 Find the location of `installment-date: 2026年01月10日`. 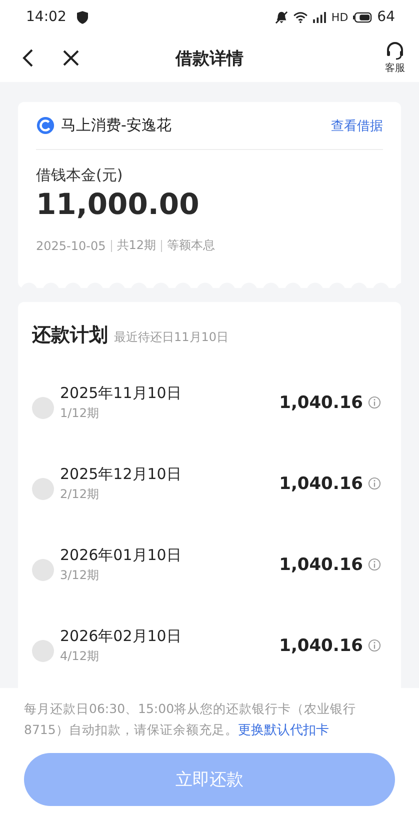

installment-date: 2026年01月10日 is located at coordinates (121, 555).